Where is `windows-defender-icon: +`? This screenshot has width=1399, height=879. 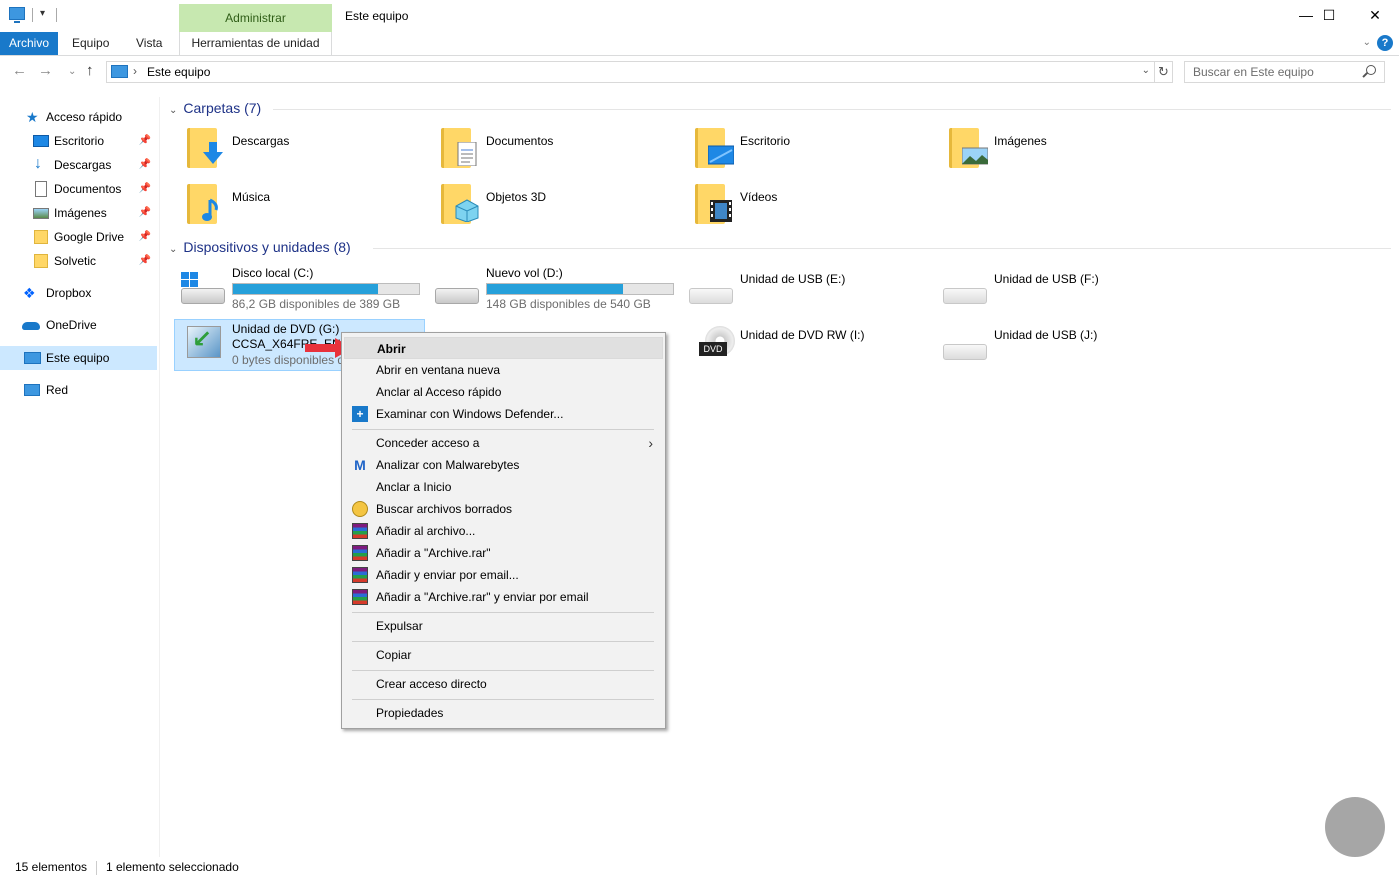 windows-defender-icon: + is located at coordinates (360, 414).